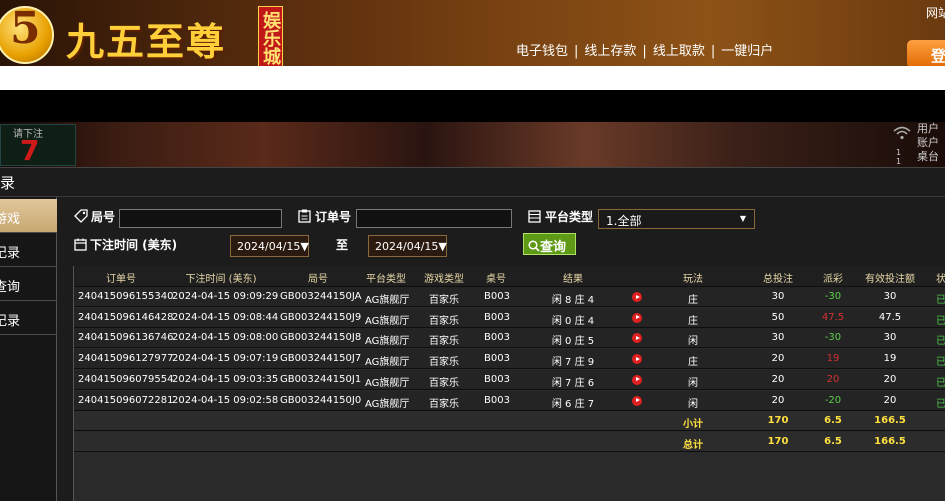 This screenshot has width=945, height=501. What do you see at coordinates (742, 218) in the screenshot?
I see `caret-down-icon: ▼` at bounding box center [742, 218].